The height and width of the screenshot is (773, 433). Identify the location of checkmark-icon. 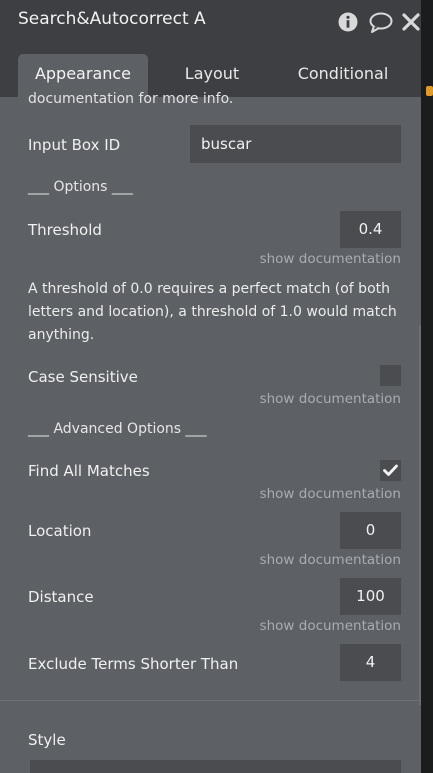
(390, 470).